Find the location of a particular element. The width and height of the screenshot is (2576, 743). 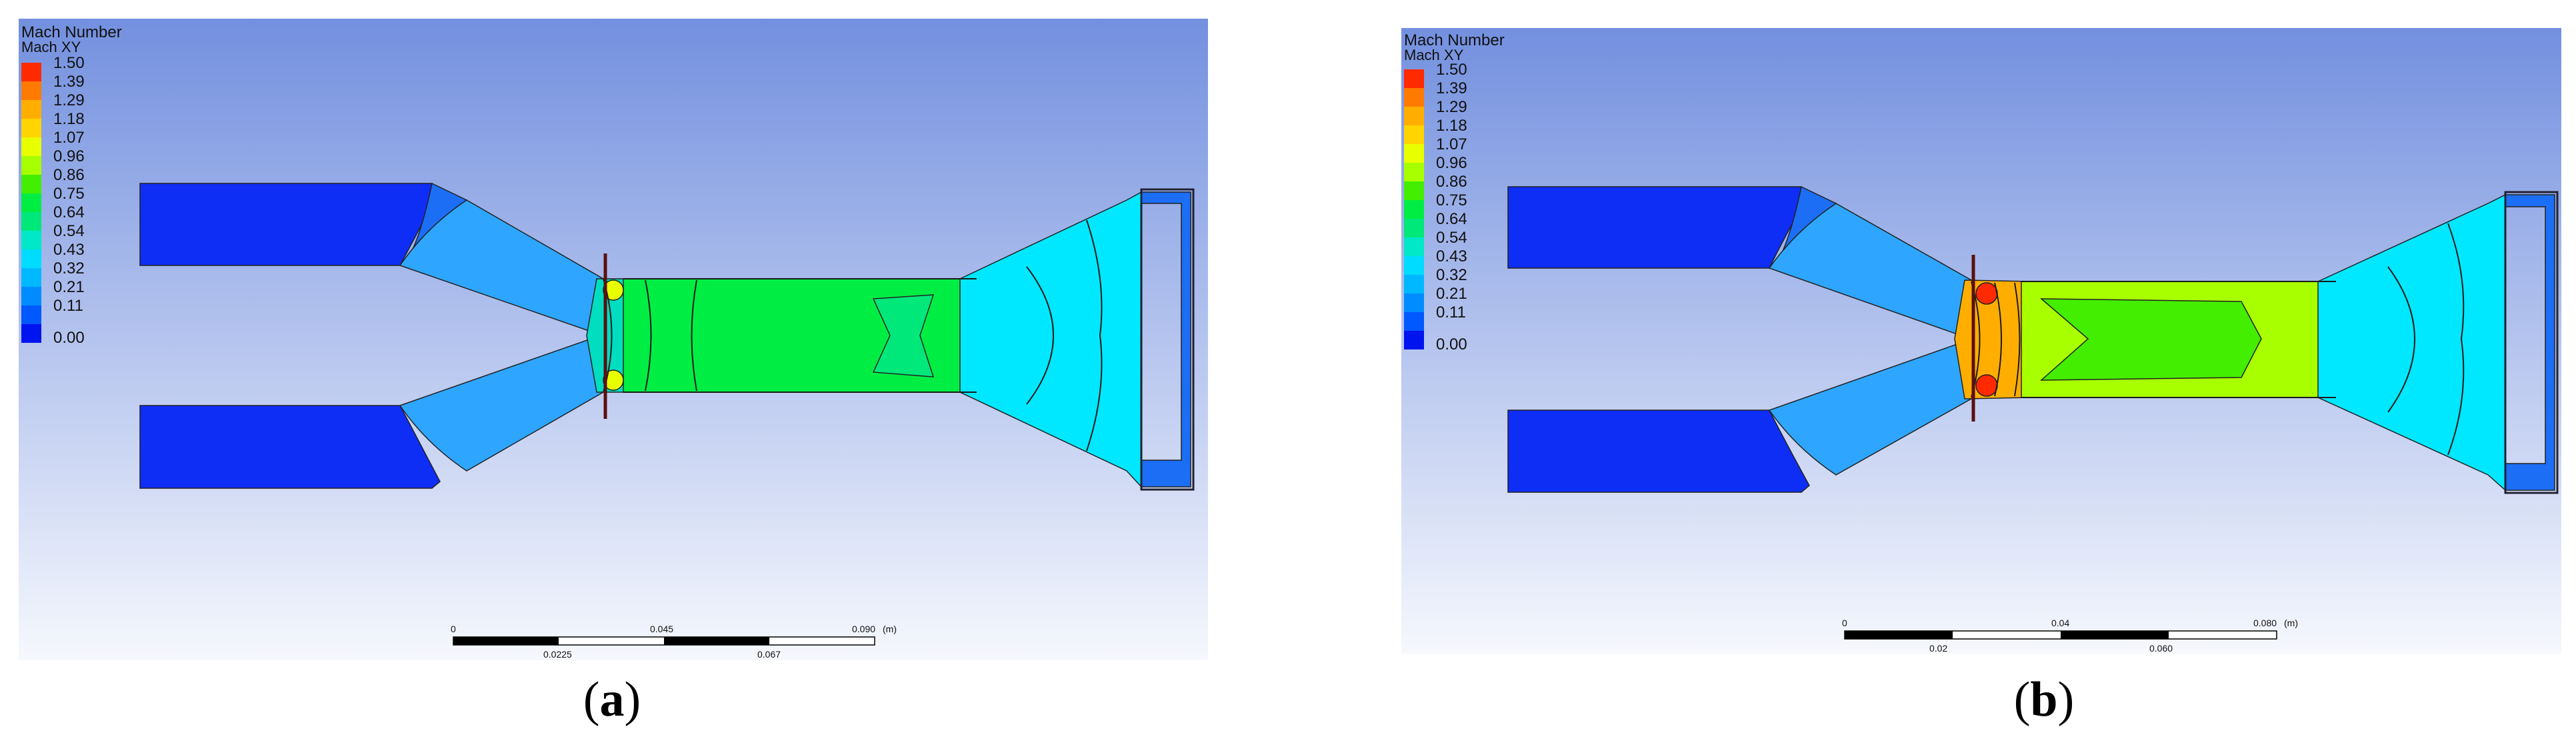

scale-label-top-2: 0.090 is located at coordinates (863, 629).